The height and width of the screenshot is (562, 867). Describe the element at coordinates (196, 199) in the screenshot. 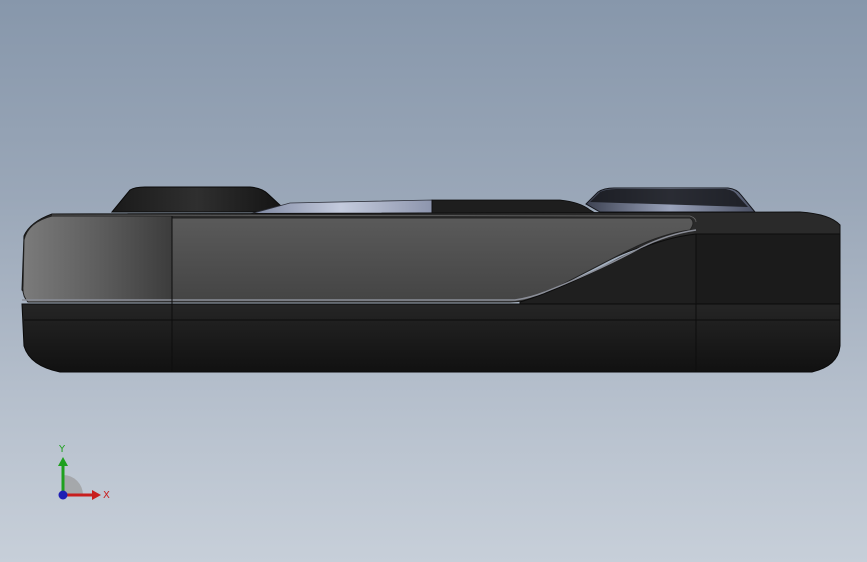

I see `left-knob` at that location.